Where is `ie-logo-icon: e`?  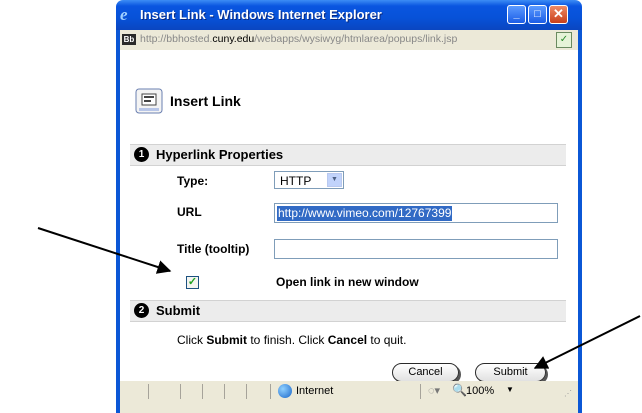
ie-logo-icon: e is located at coordinates (124, 14).